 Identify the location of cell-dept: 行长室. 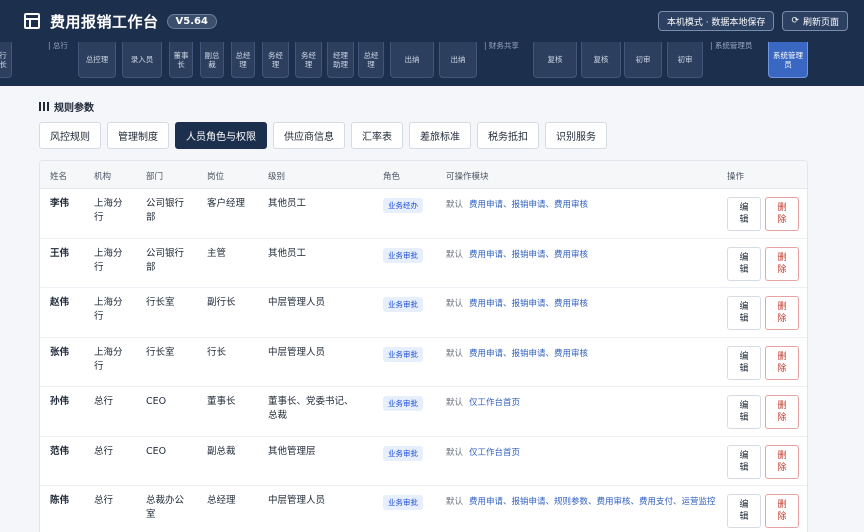
(160, 352).